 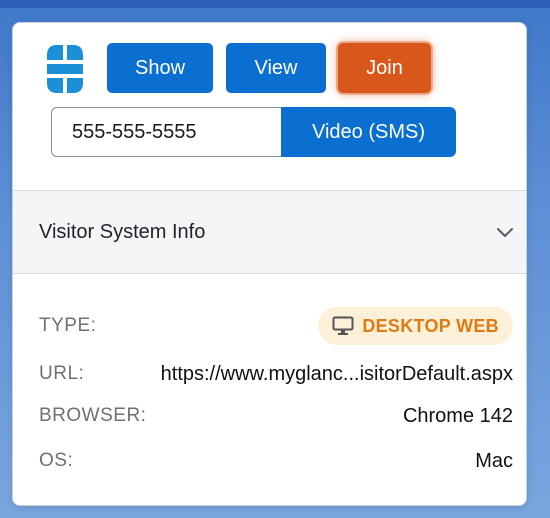 I want to click on os-label: OS:, so click(x=56, y=460).